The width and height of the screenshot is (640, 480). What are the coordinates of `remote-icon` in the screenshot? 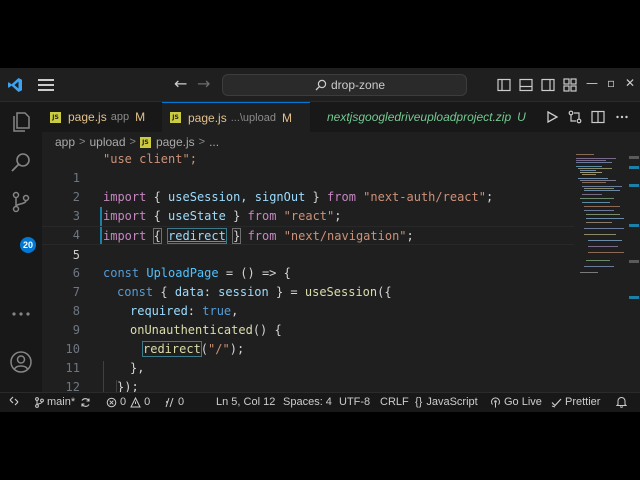 It's located at (14, 401).